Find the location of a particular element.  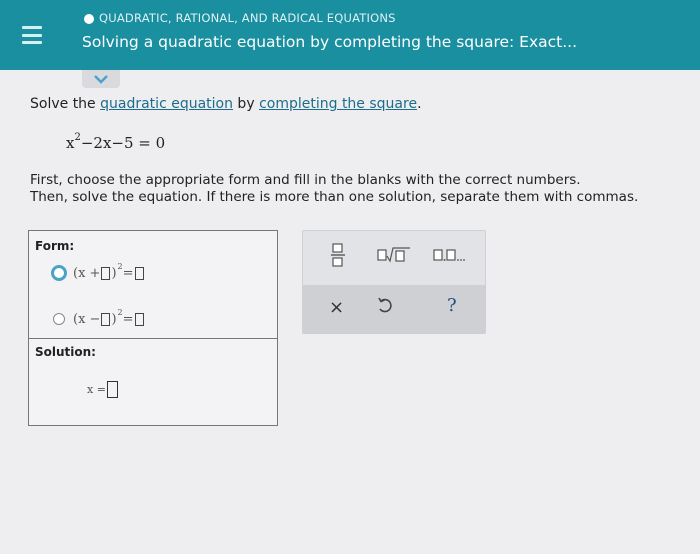

solution-label: Solution: is located at coordinates (65, 352).